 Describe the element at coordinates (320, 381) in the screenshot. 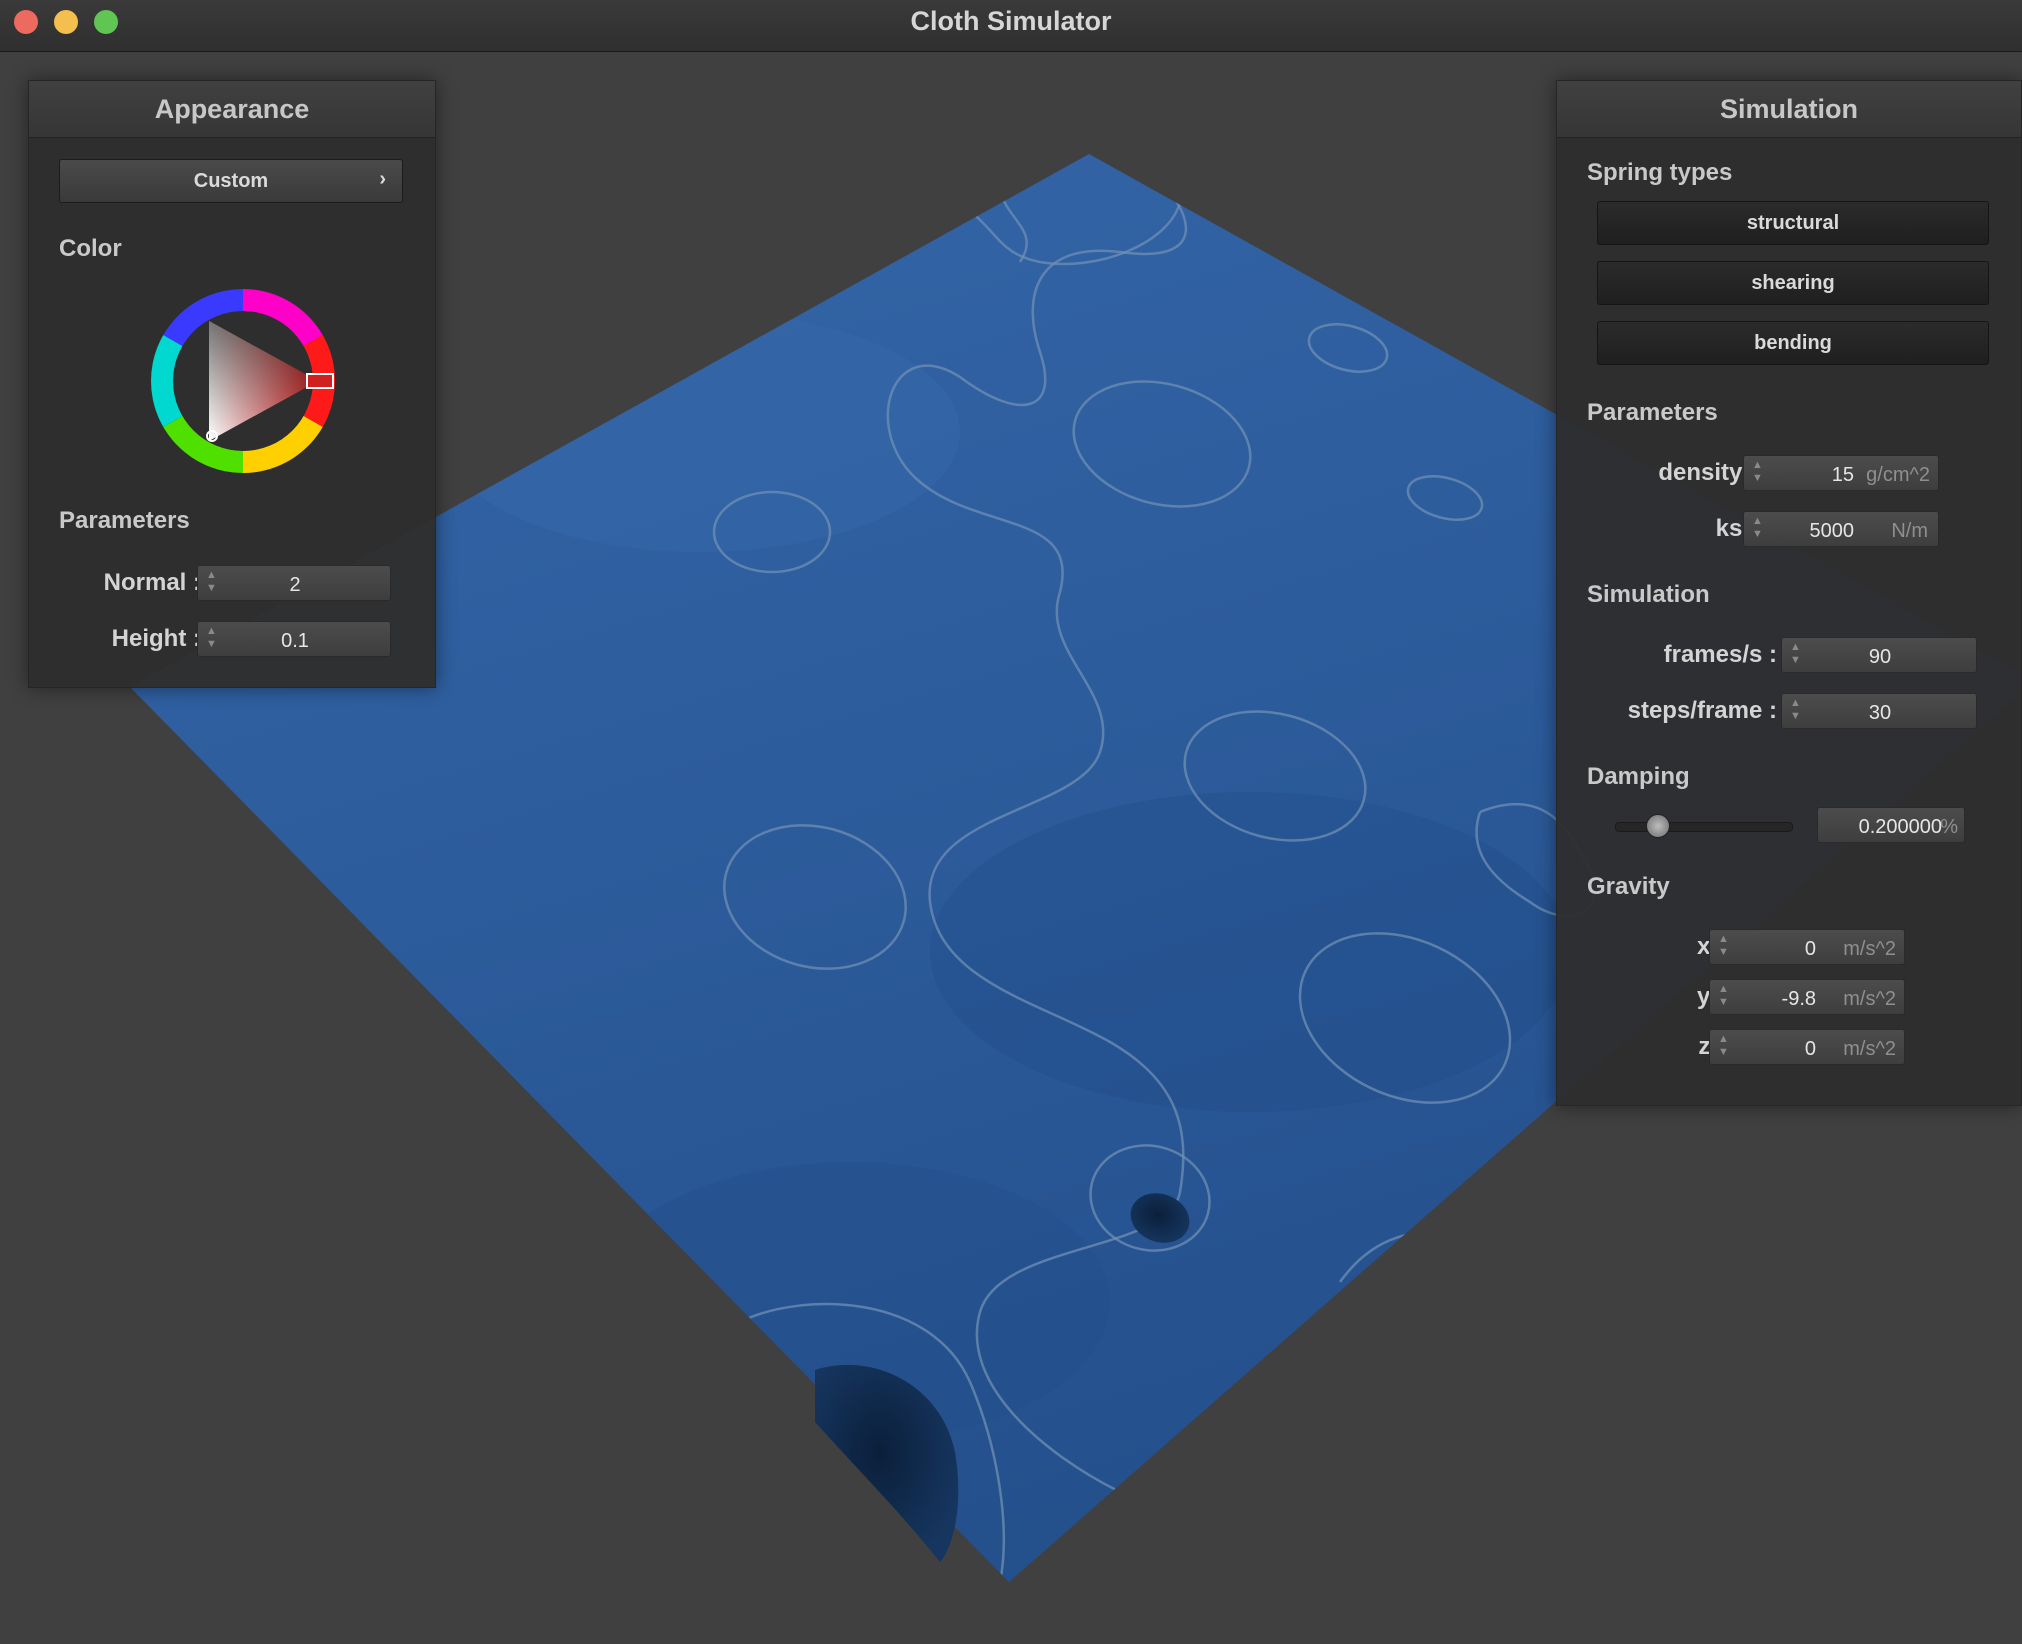

I see `hue-selector-handle` at that location.